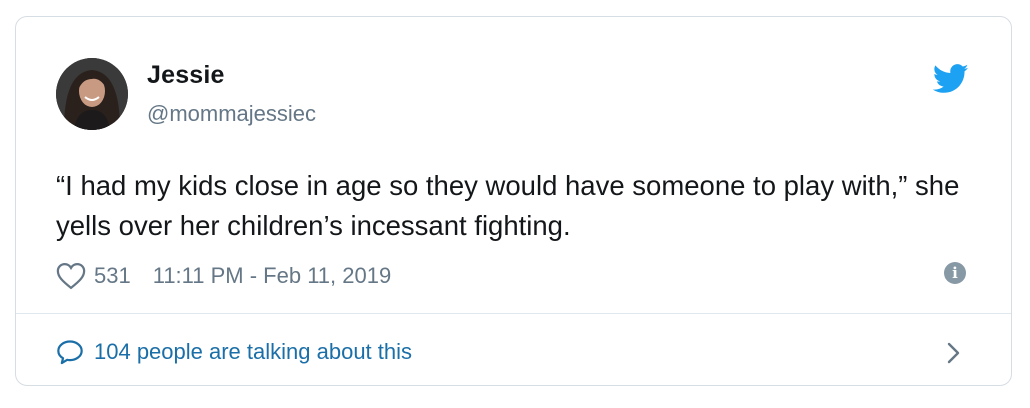 Image resolution: width=1030 pixels, height=408 pixels. Describe the element at coordinates (92, 94) in the screenshot. I see `avatar` at that location.